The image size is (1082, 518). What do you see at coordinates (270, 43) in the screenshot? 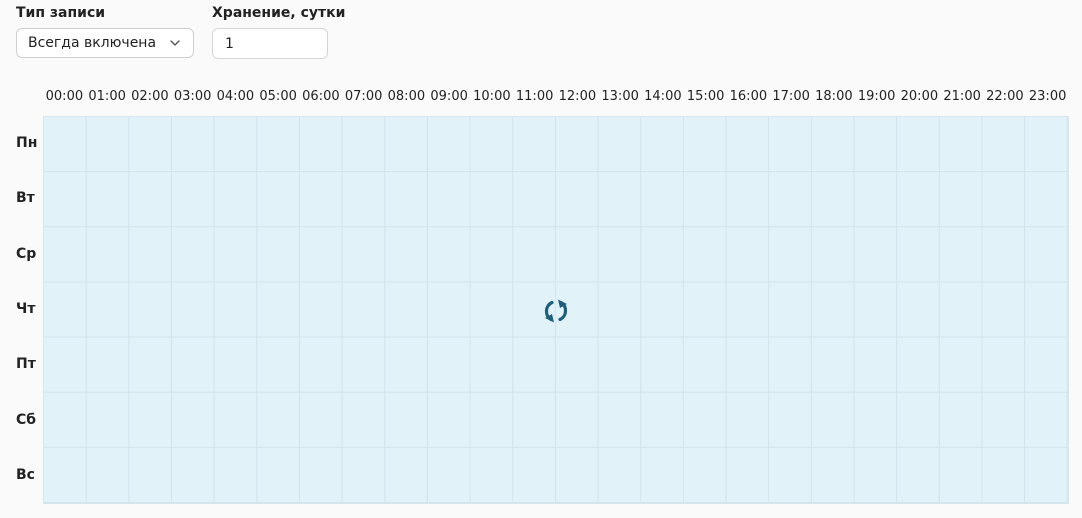
I see `storage-days-input` at bounding box center [270, 43].